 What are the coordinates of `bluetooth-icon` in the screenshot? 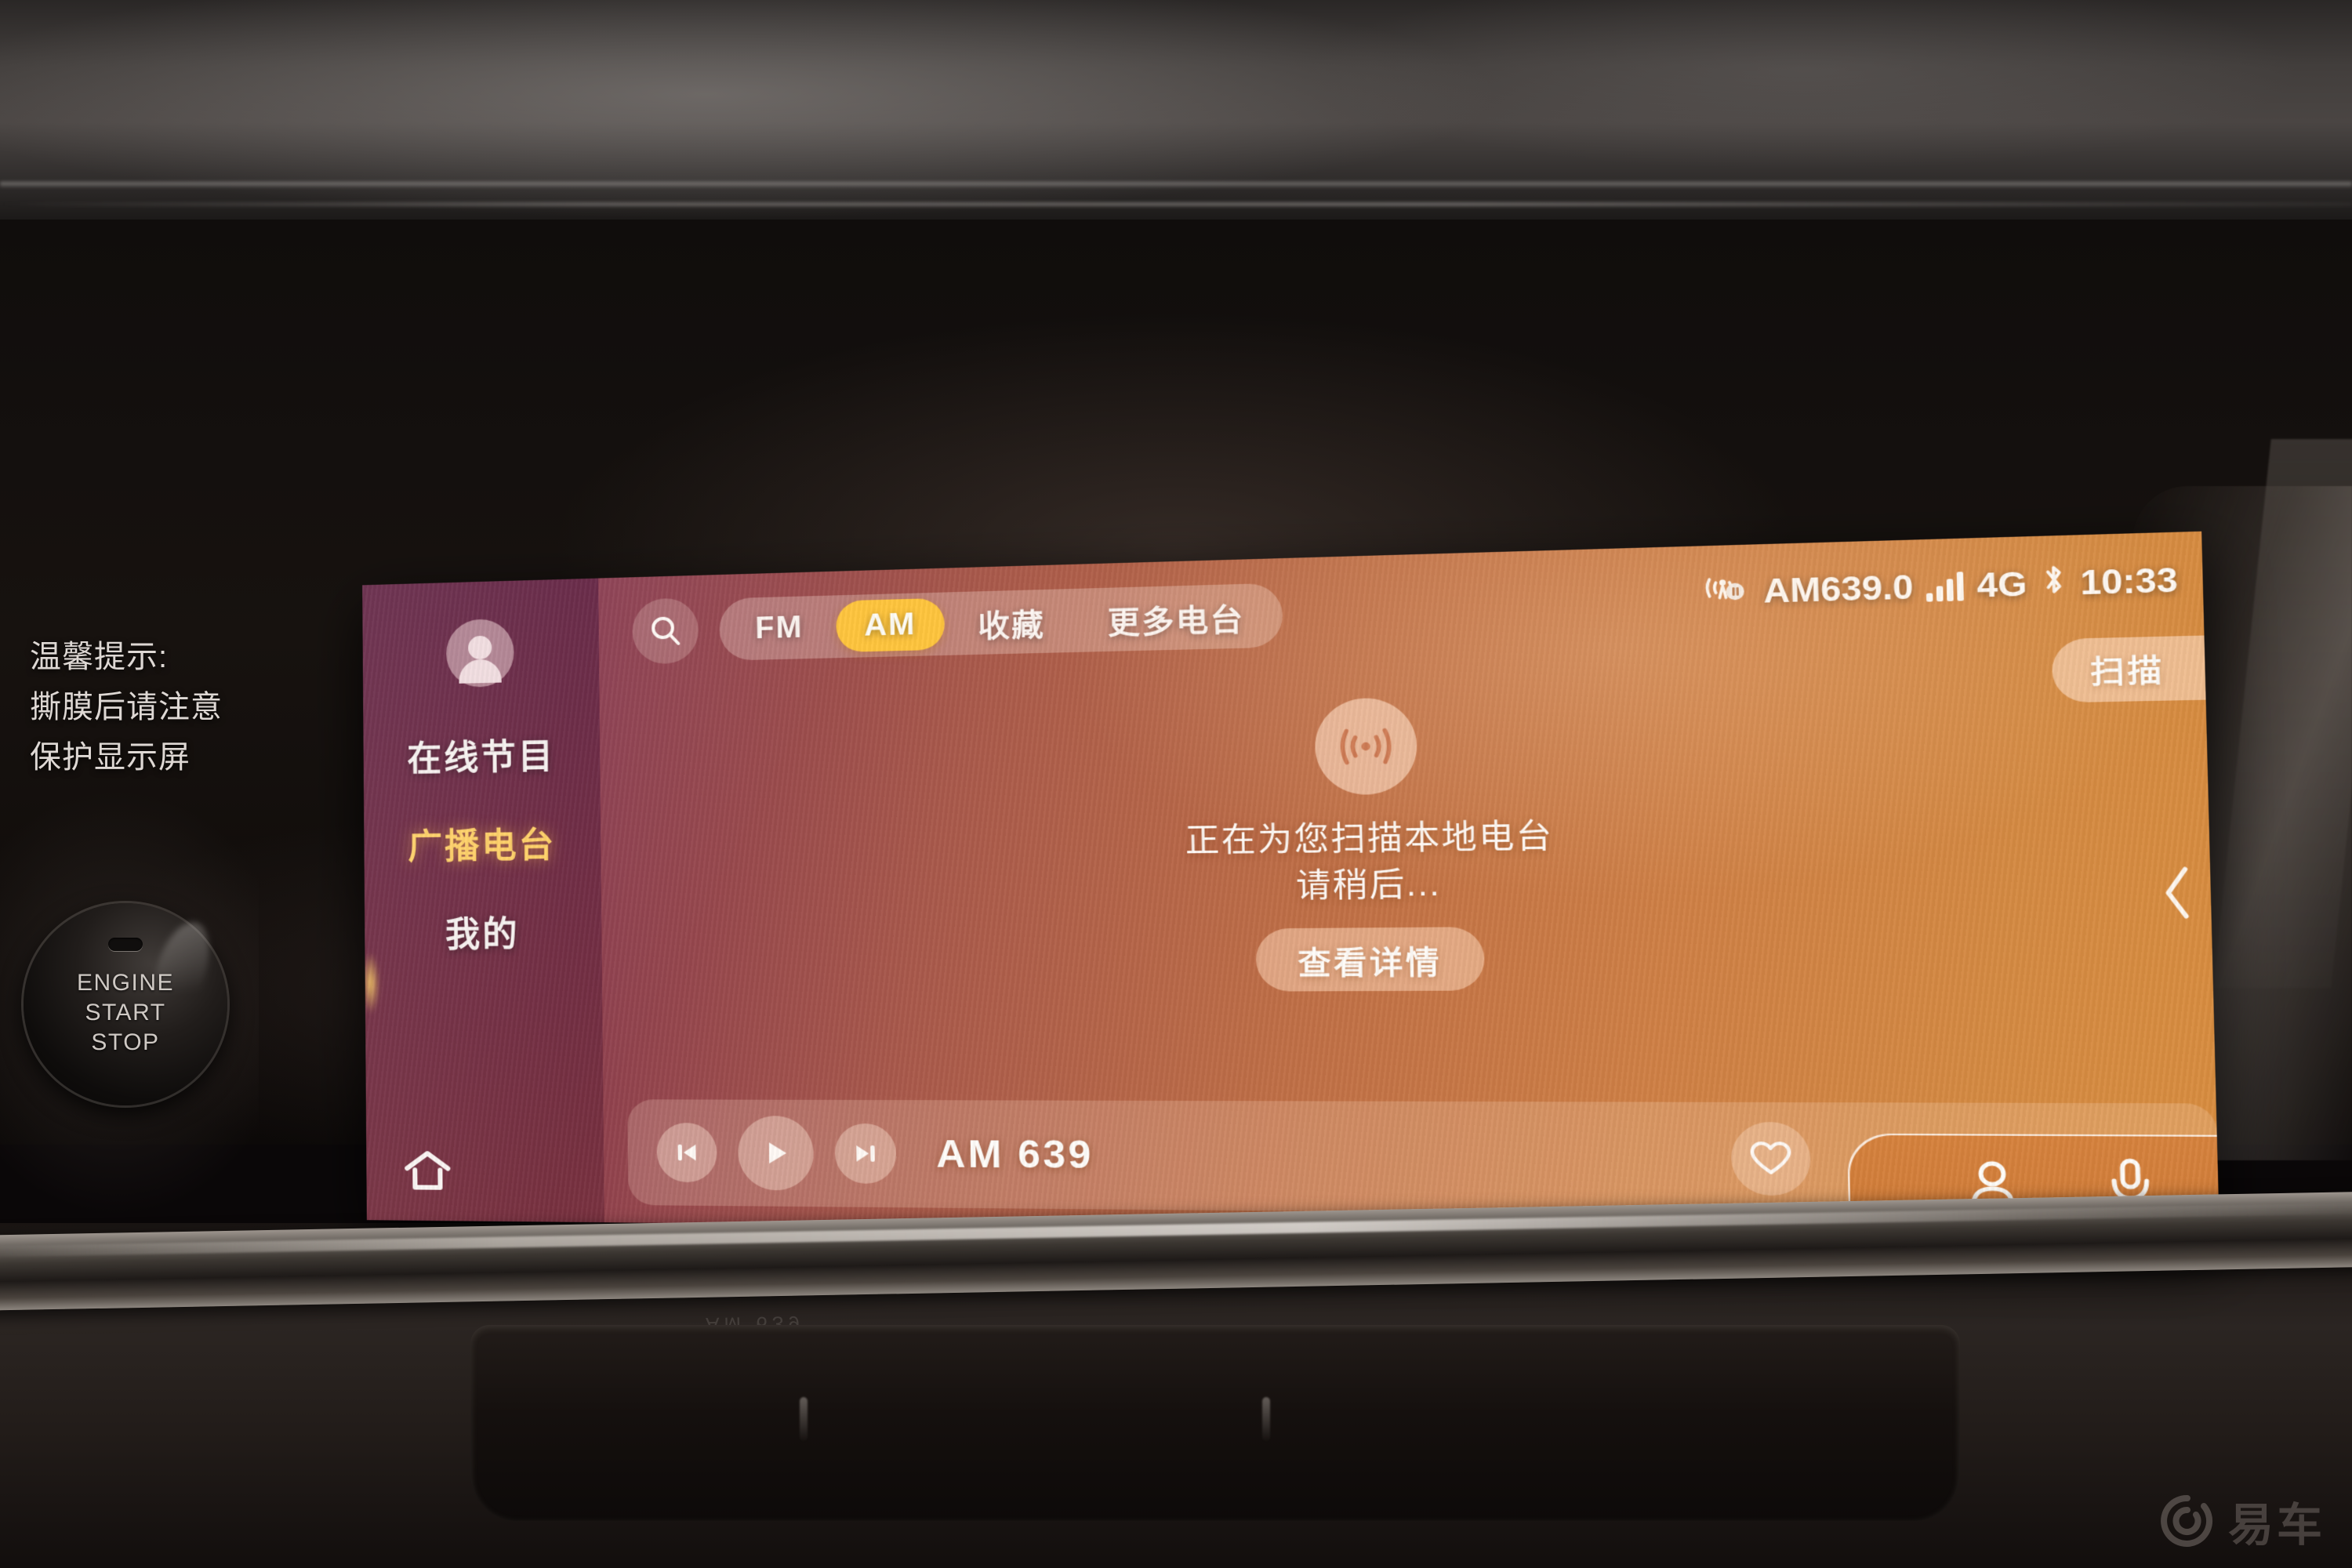 It's located at (2053, 584).